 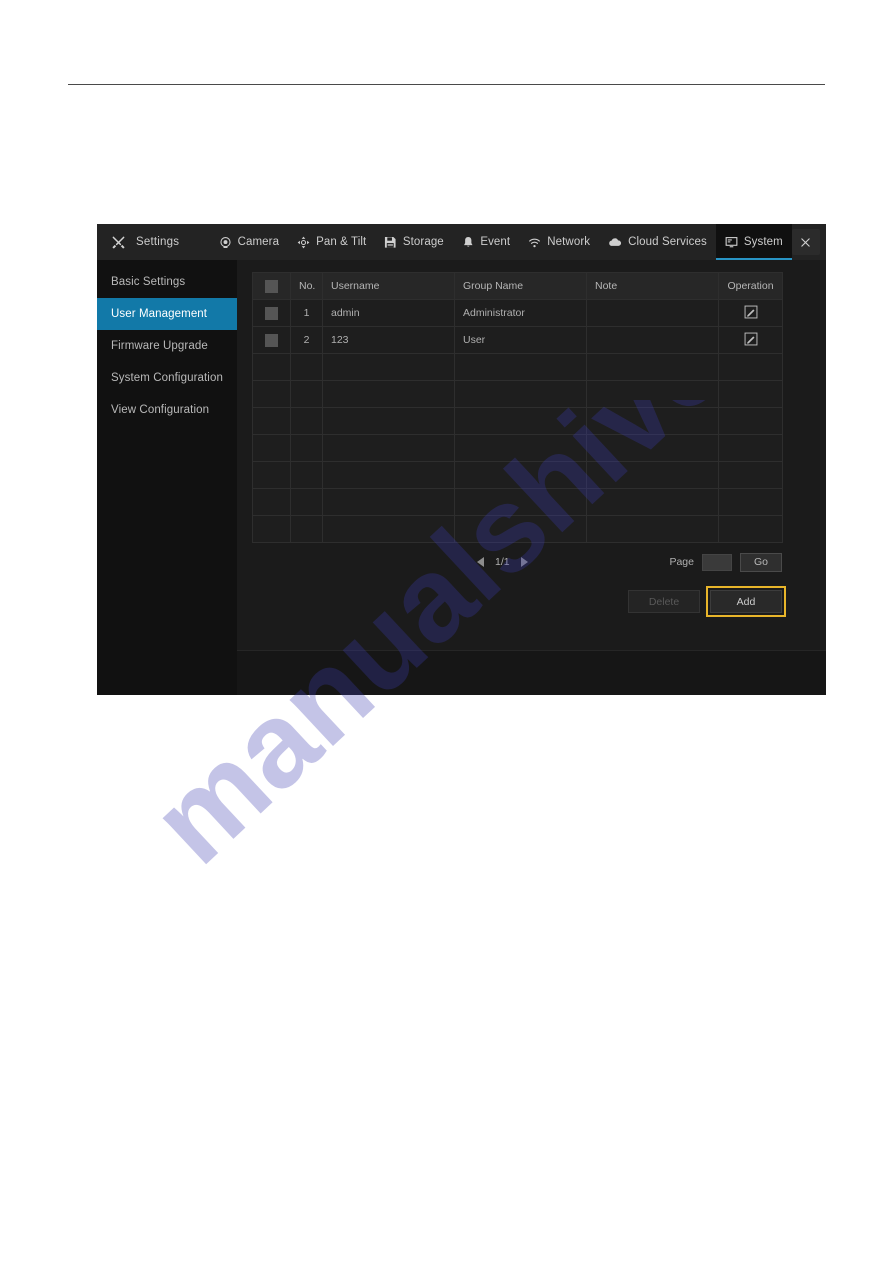 I want to click on sidebar-item-user-management: User Management, so click(x=167, y=314).